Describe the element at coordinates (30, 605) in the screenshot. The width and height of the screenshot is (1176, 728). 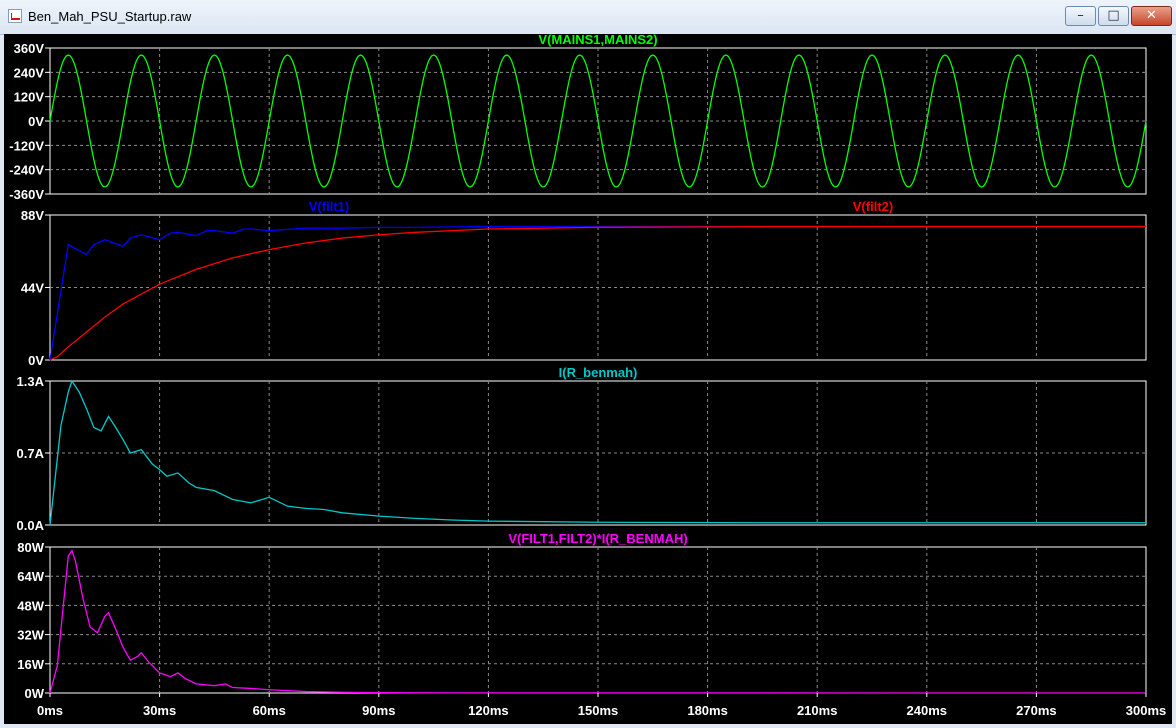
I see `y-tick-label: 48W` at that location.